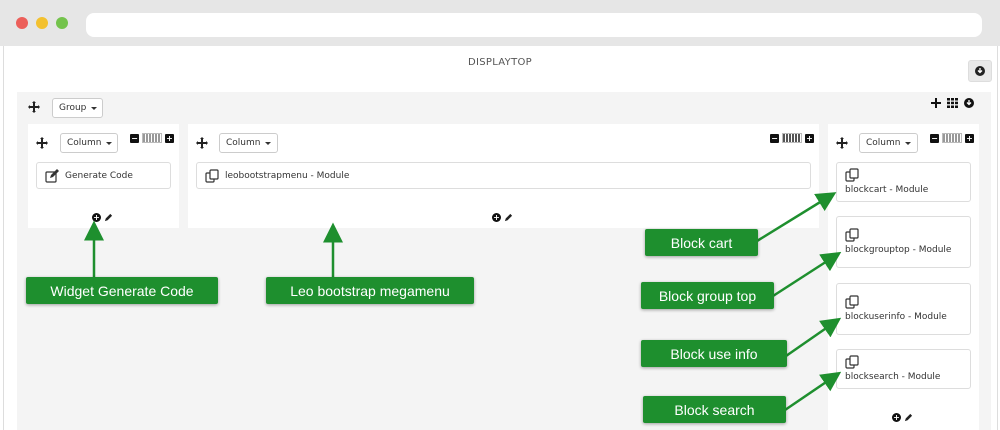 Image resolution: width=1000 pixels, height=430 pixels. Describe the element at coordinates (714, 409) in the screenshot. I see `callout-block-search: Block search` at that location.